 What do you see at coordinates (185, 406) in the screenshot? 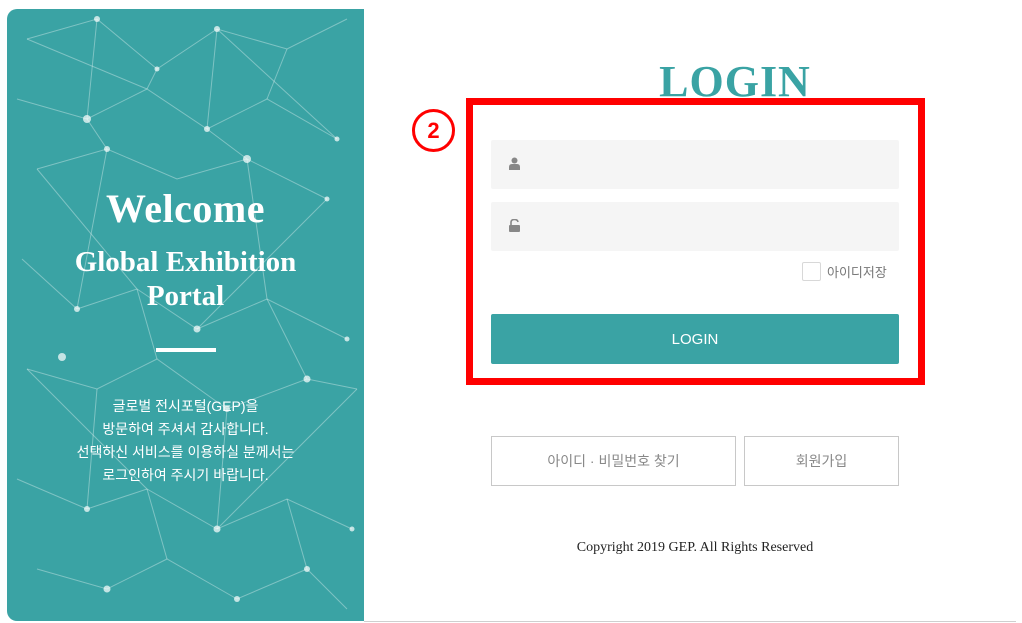
I see `intro-line: 글로벌 전시포털(GEP)을` at bounding box center [185, 406].